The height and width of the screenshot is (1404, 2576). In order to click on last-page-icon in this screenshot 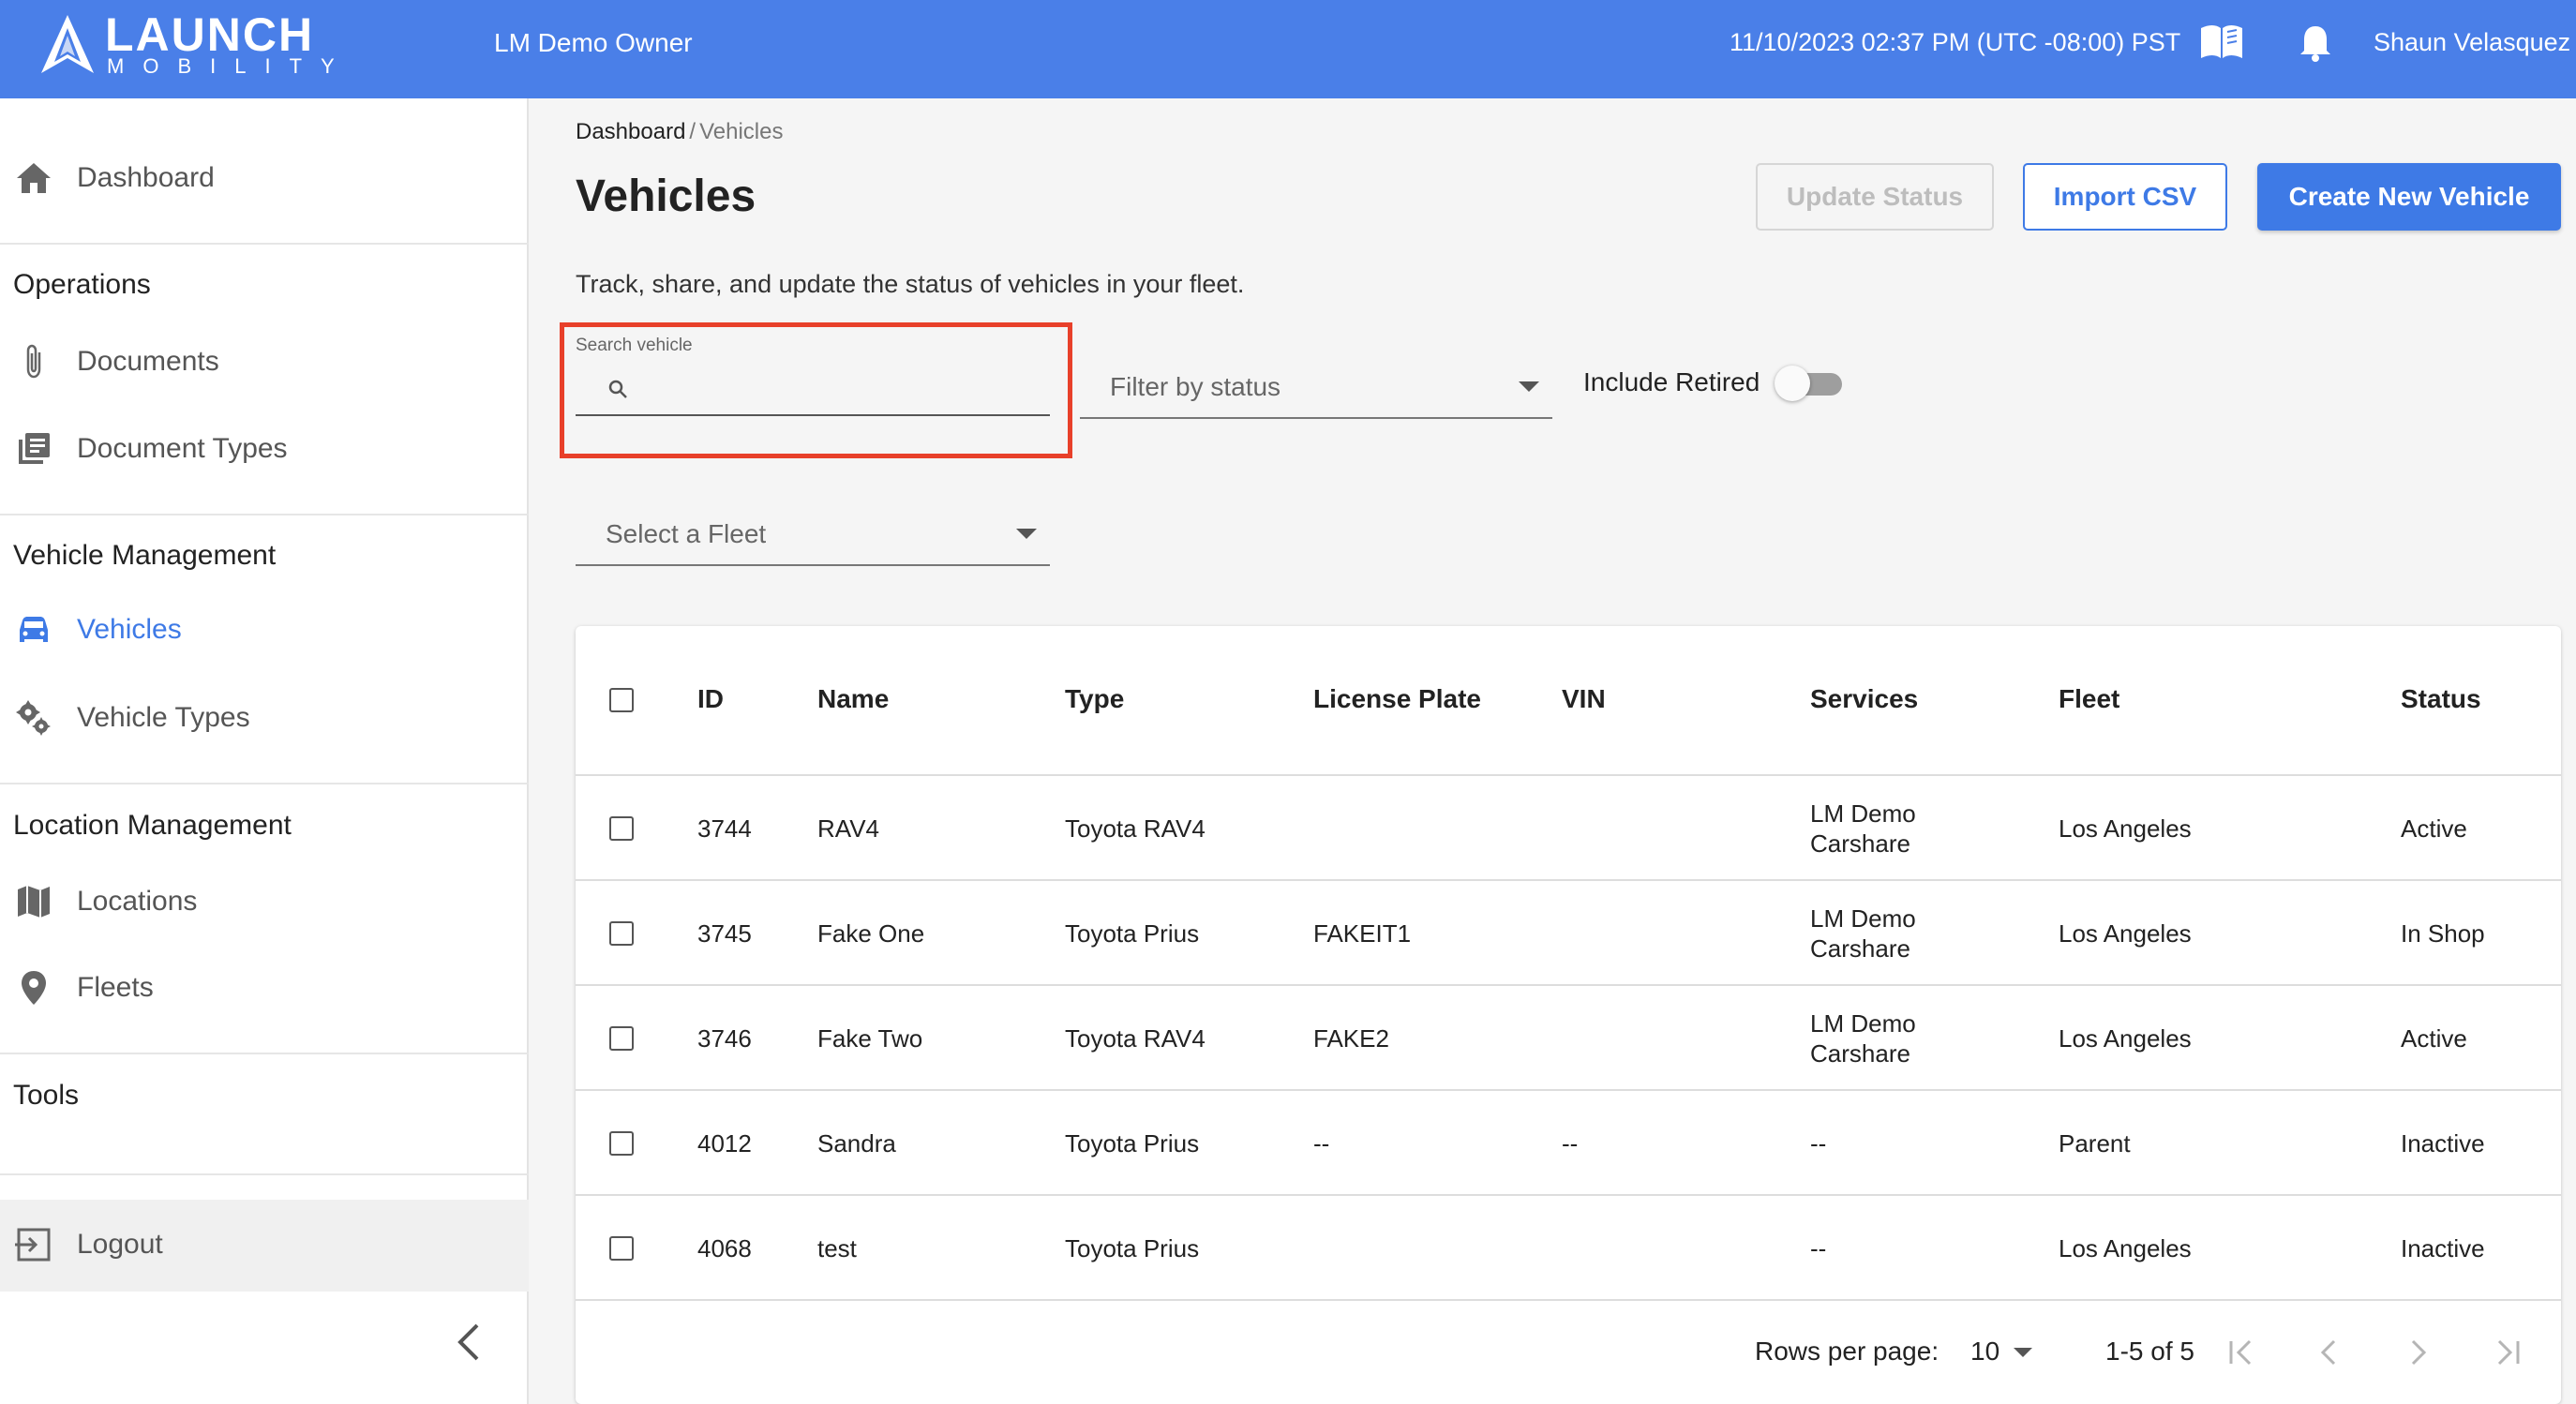, I will do `click(2507, 1353)`.